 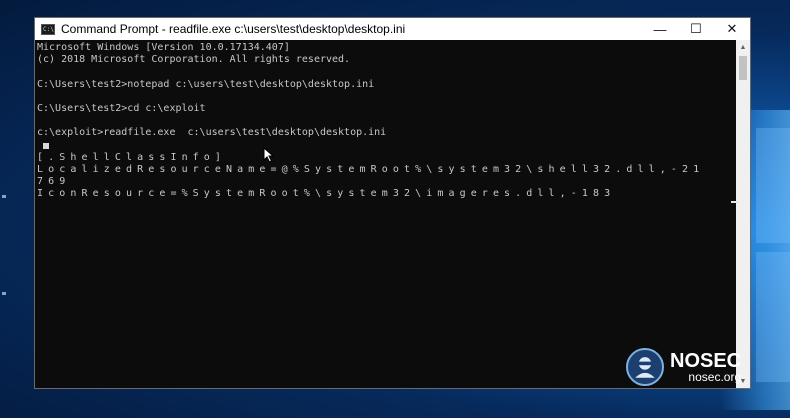 I want to click on maximize-button: ☐, so click(x=696, y=29).